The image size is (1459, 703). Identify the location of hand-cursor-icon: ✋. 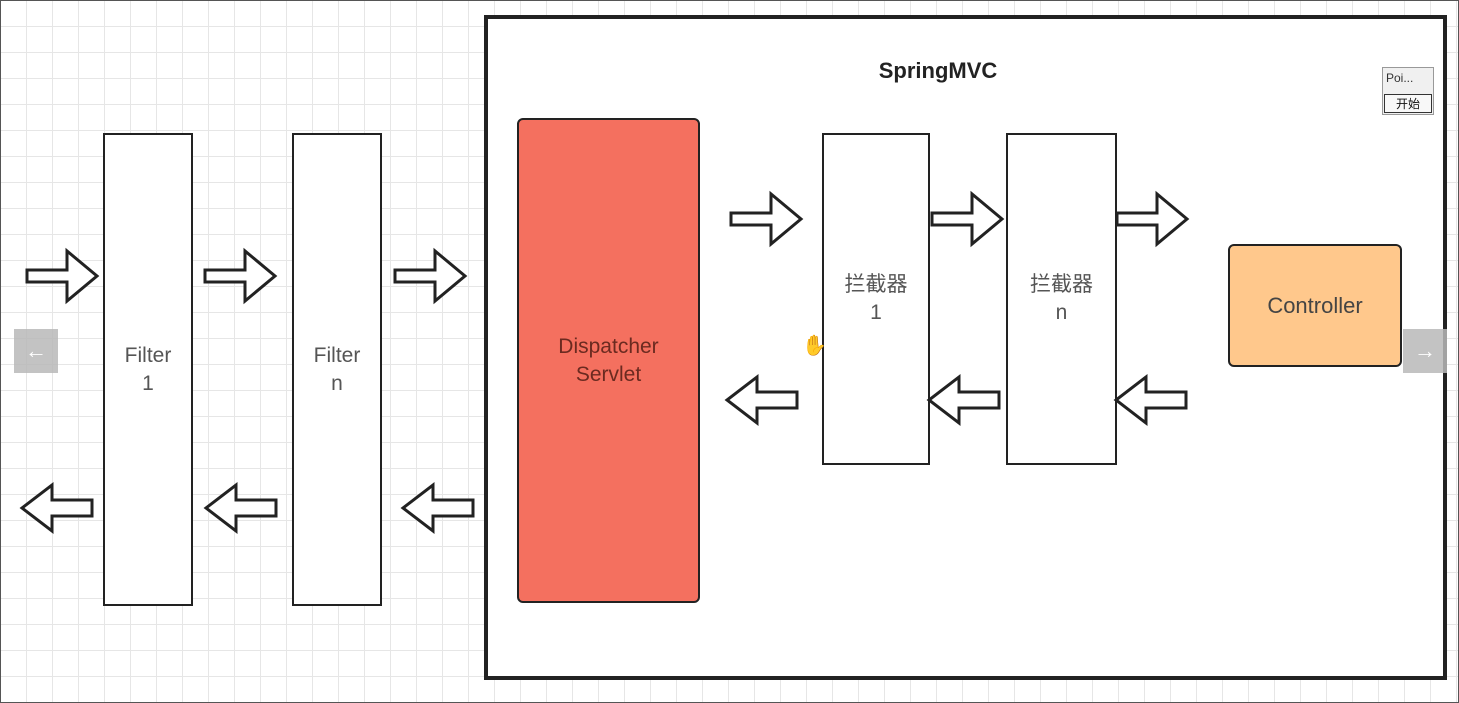
(814, 346).